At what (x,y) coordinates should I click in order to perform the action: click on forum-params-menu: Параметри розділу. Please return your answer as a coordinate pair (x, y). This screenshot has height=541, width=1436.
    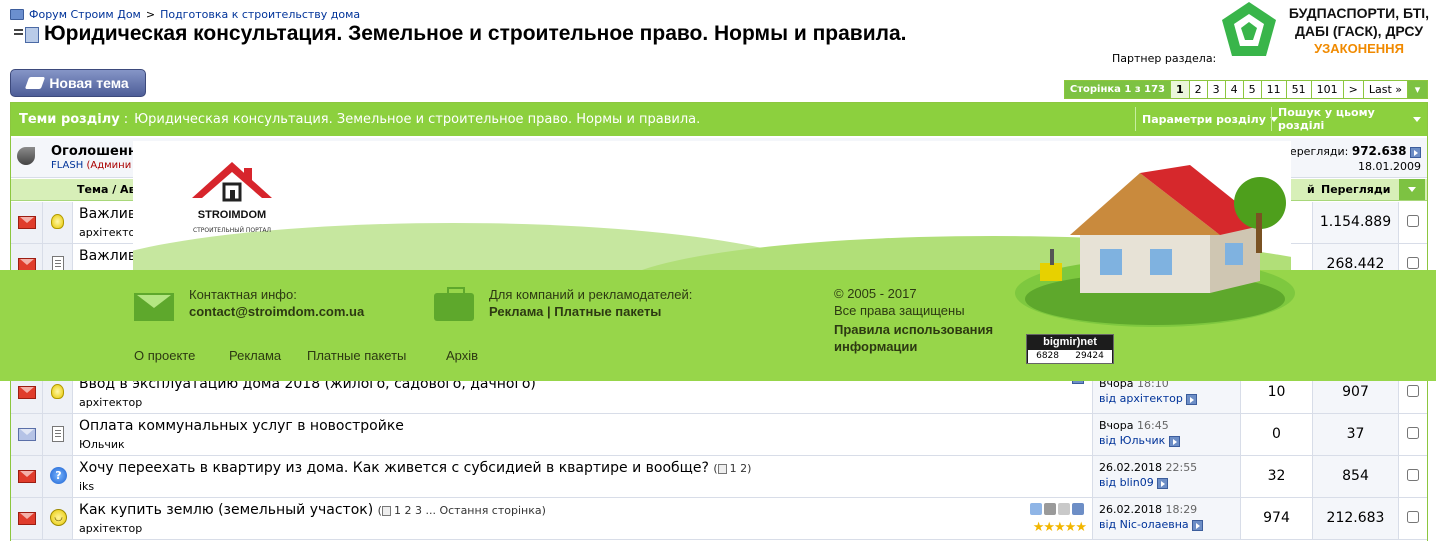
    Looking at the image, I should click on (1209, 119).